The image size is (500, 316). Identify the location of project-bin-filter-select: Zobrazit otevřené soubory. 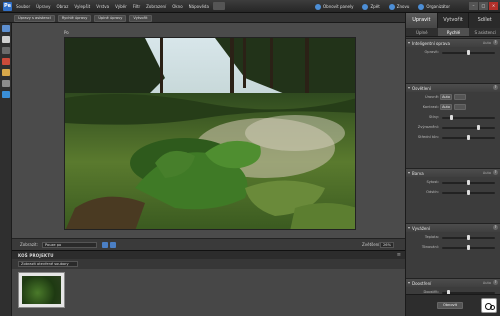
(48, 264).